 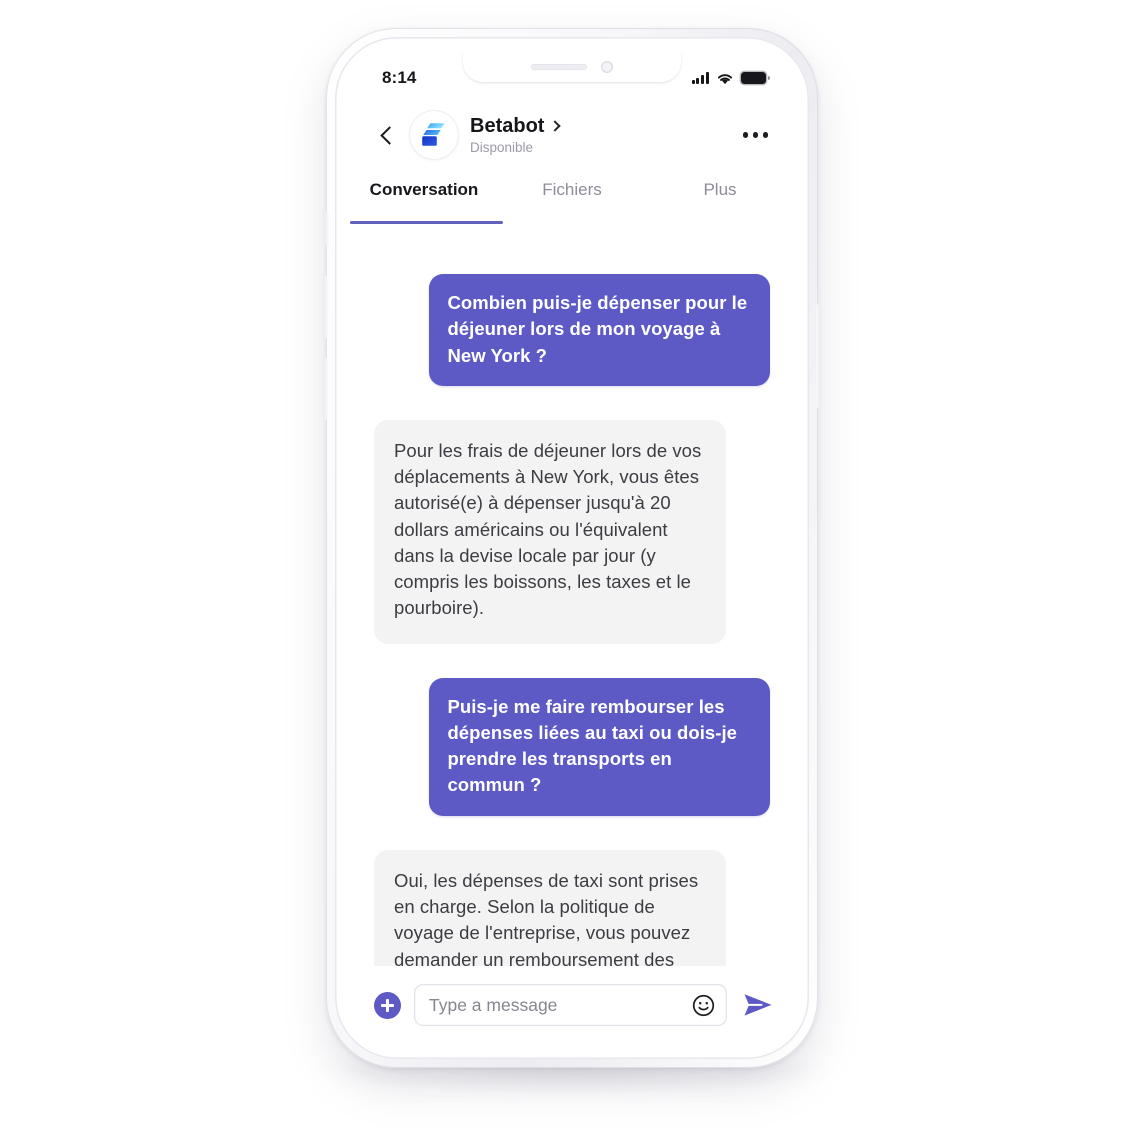 I want to click on message-input-wrapper, so click(x=570, y=1005).